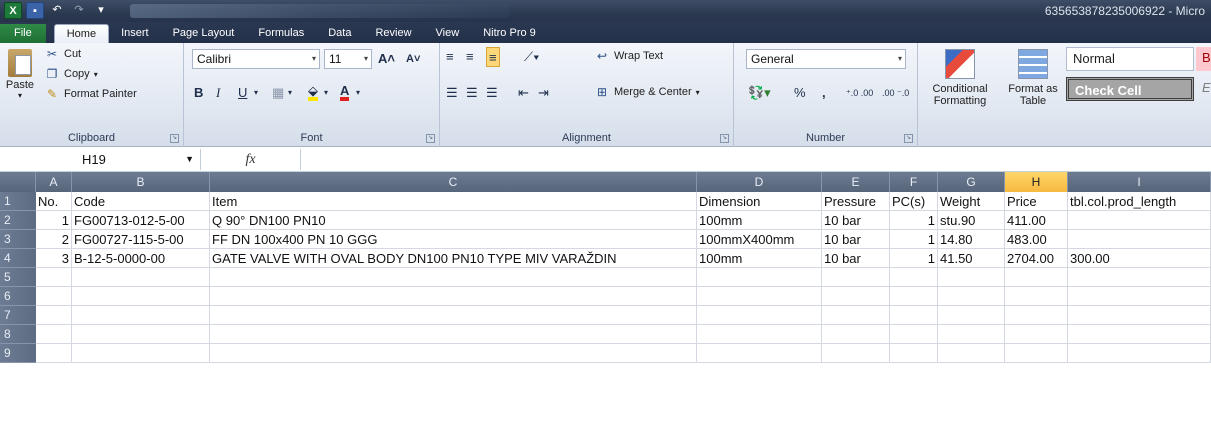  What do you see at coordinates (914, 182) in the screenshot?
I see `column-header-f: F` at bounding box center [914, 182].